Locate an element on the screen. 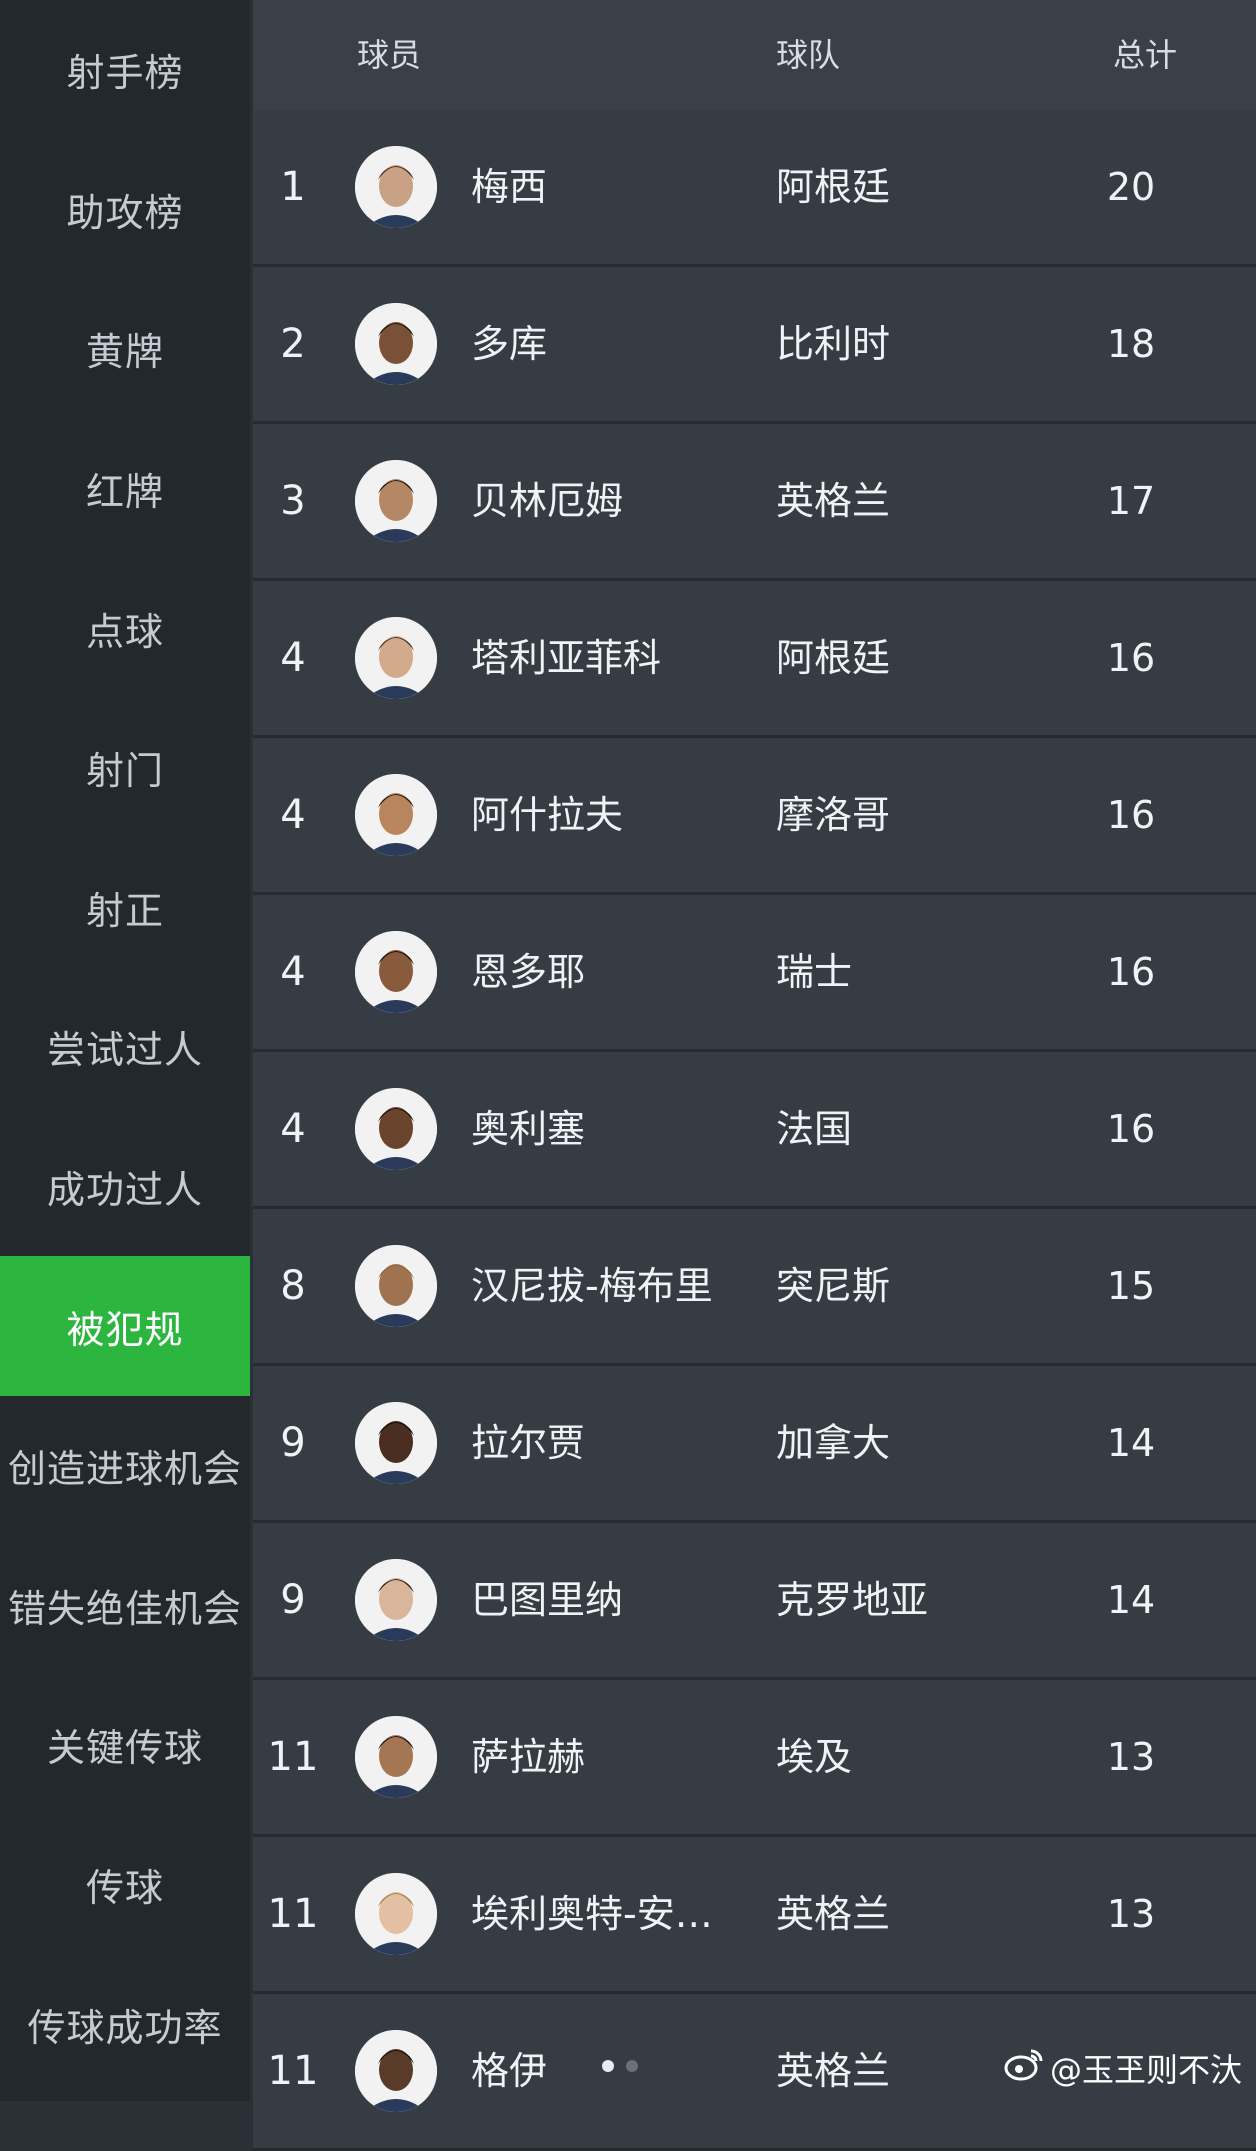 The width and height of the screenshot is (1256, 2151). sidebar-item: 成功过人 is located at coordinates (125, 1187).